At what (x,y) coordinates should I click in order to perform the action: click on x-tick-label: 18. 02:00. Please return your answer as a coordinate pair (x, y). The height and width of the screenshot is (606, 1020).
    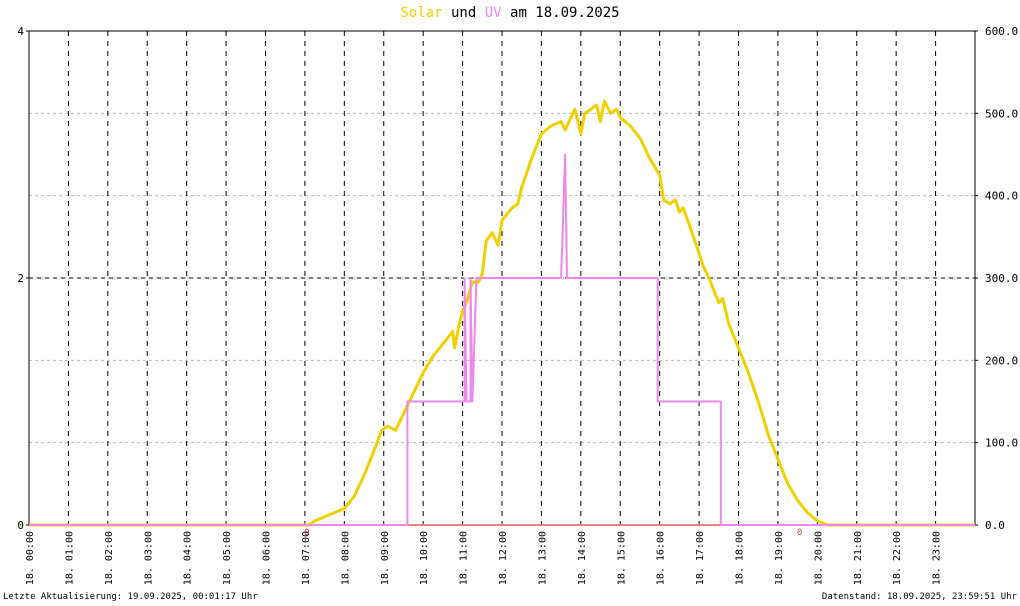
    Looking at the image, I should click on (109, 558).